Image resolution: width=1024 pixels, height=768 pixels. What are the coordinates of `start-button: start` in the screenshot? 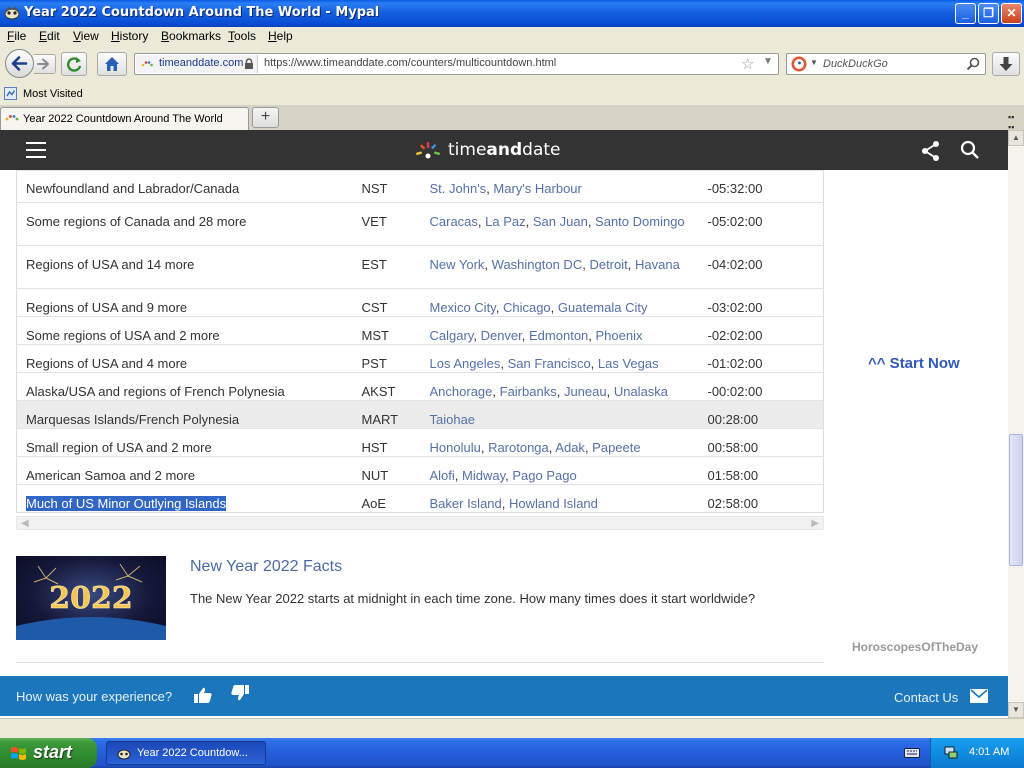 It's located at (48, 753).